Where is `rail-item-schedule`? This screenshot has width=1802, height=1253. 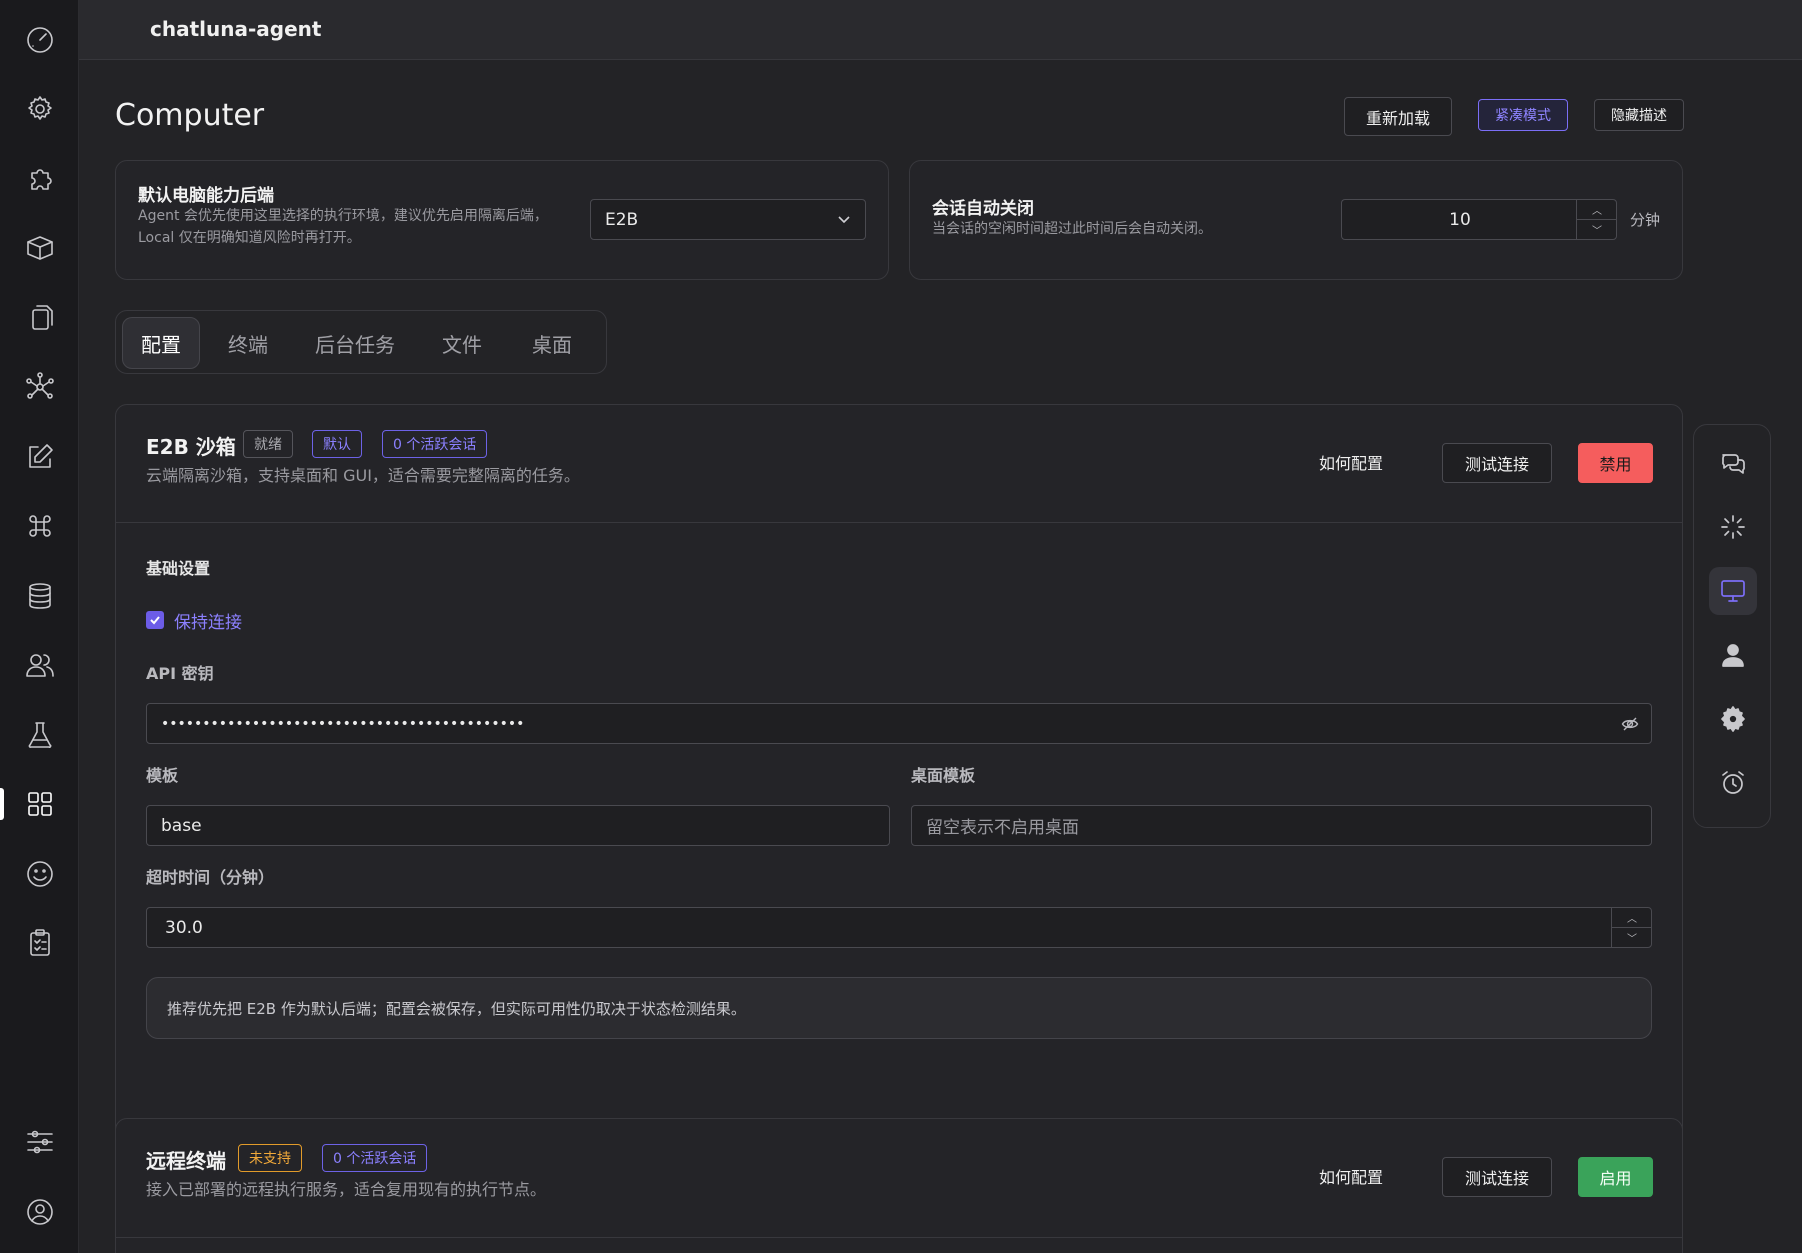 rail-item-schedule is located at coordinates (1733, 783).